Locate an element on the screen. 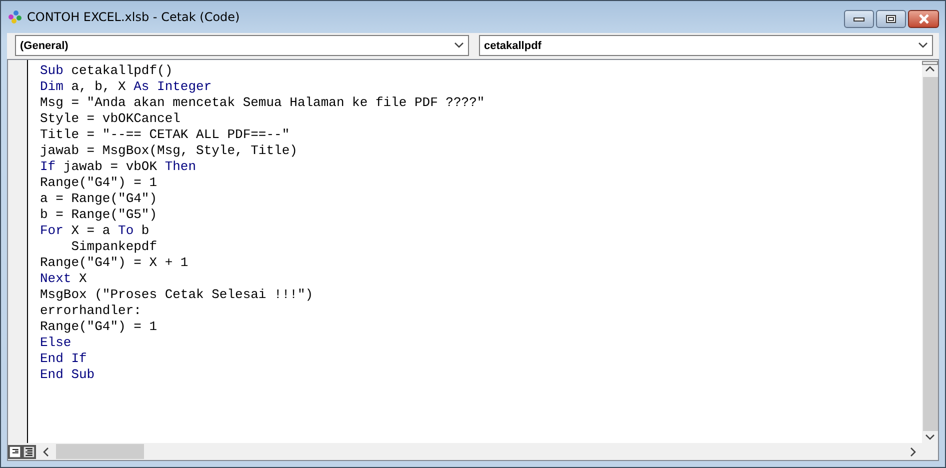 The height and width of the screenshot is (468, 946). maximize-icon is located at coordinates (891, 19).